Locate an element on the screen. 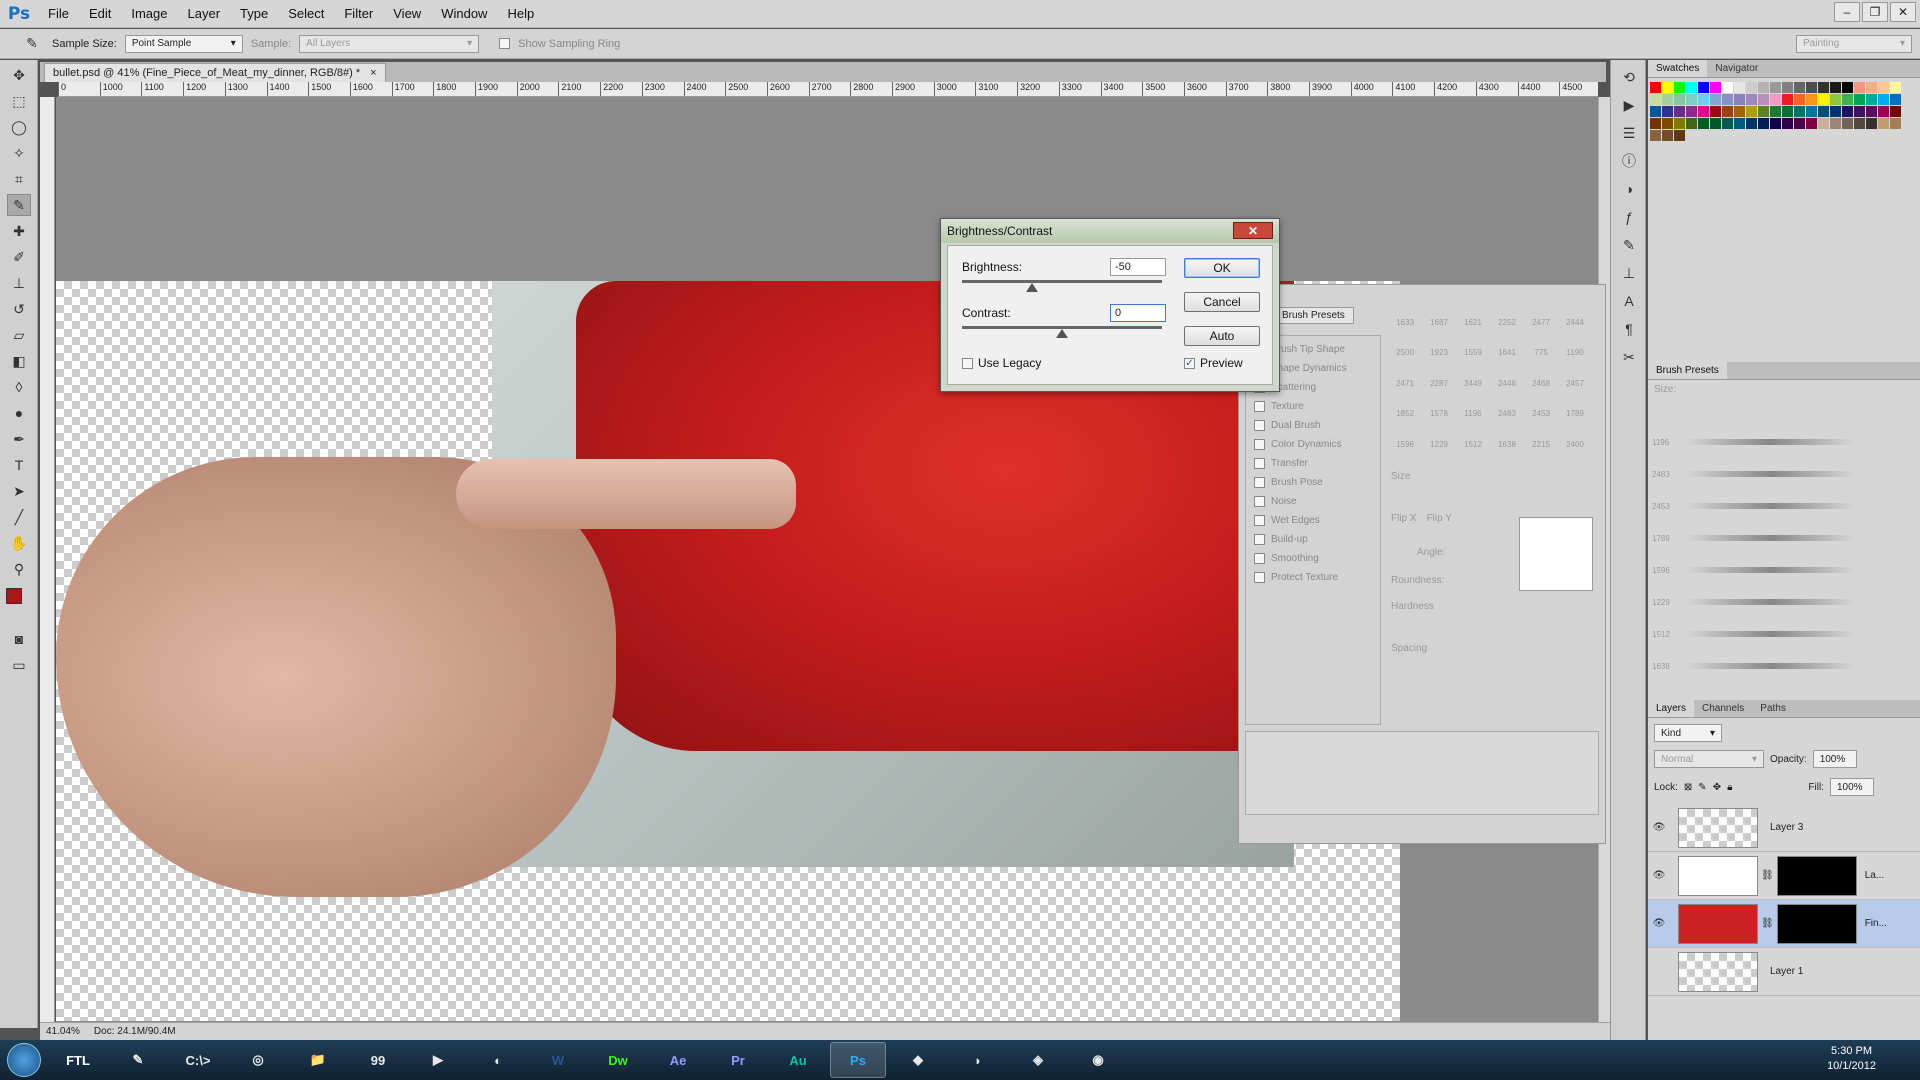  taskbar-app-icon: W is located at coordinates (558, 1060).